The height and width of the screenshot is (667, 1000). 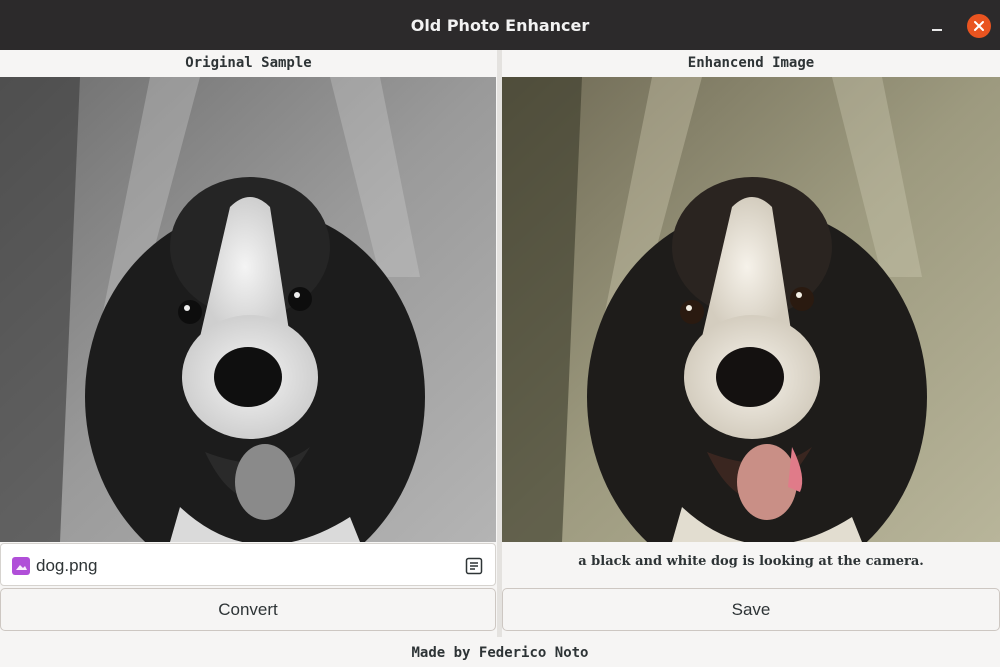 I want to click on close-icon, so click(x=979, y=26).